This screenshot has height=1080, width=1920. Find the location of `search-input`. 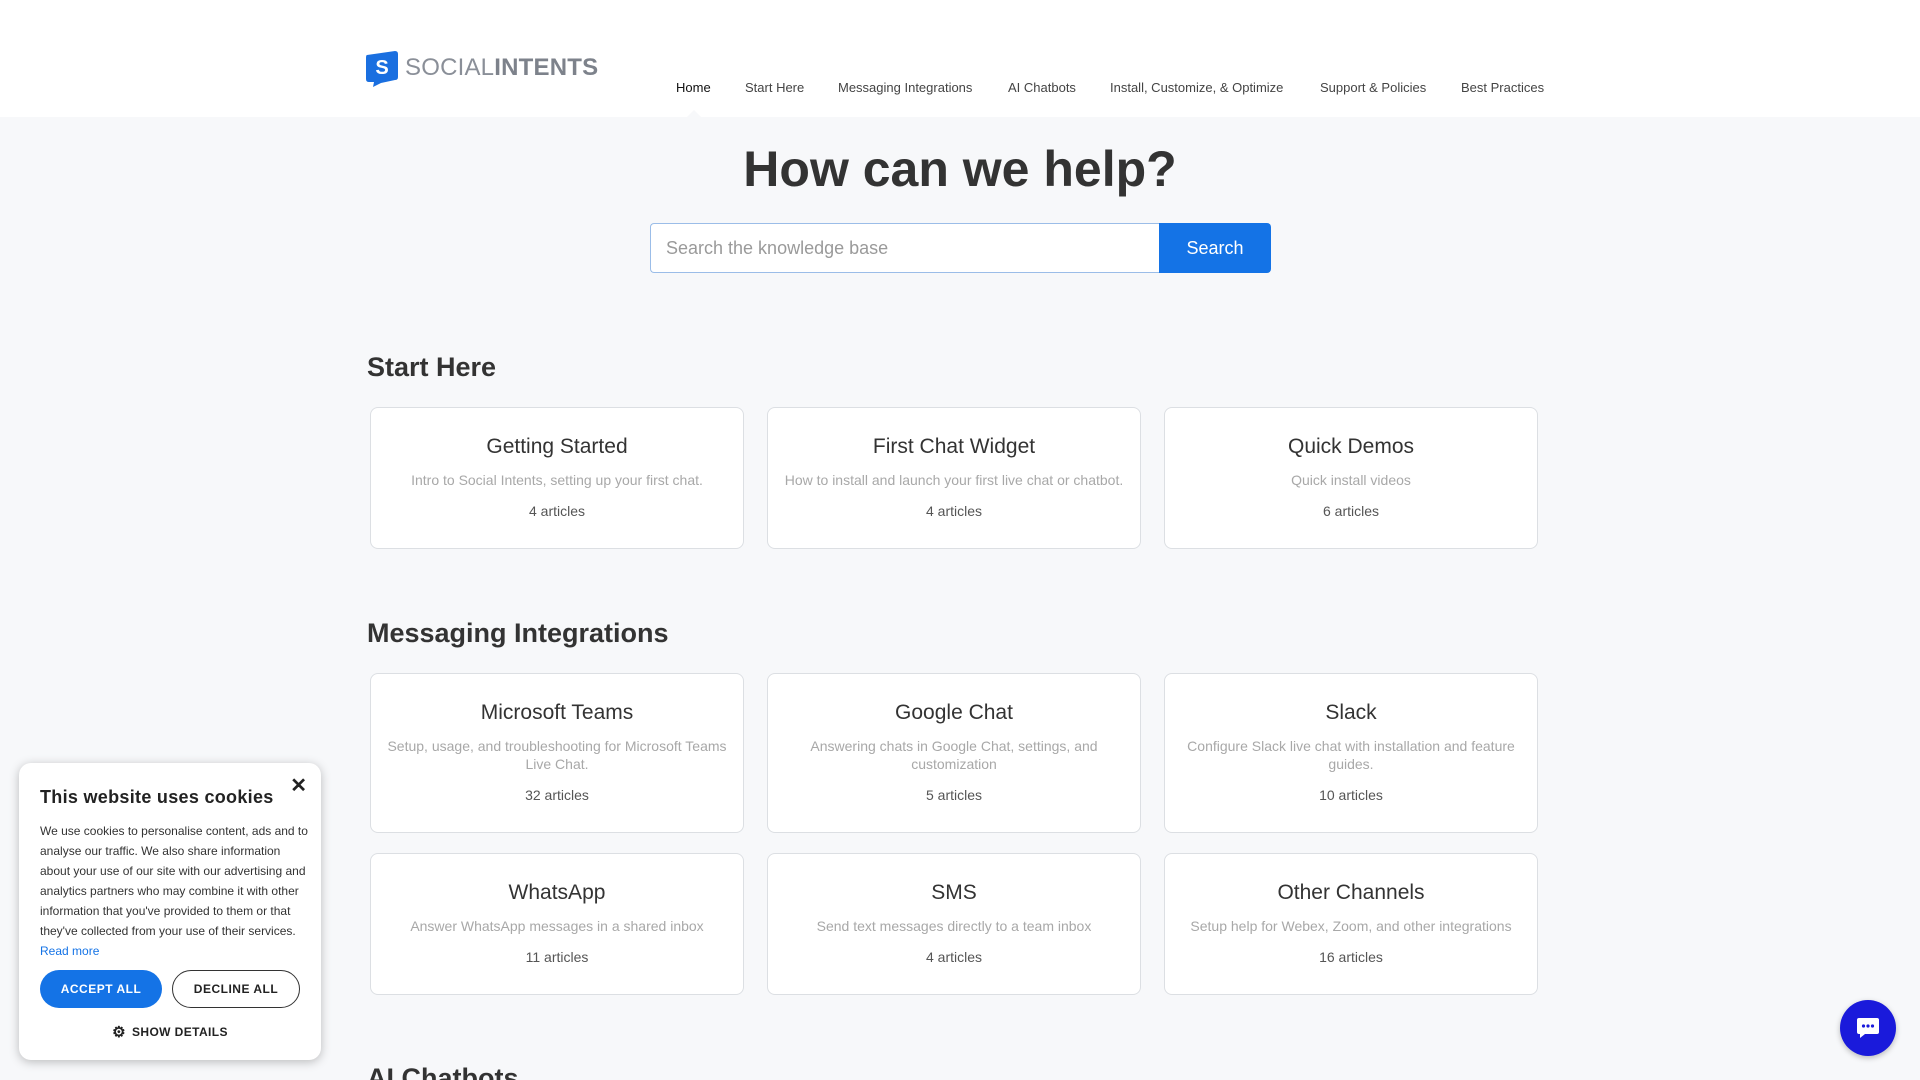

search-input is located at coordinates (904, 248).